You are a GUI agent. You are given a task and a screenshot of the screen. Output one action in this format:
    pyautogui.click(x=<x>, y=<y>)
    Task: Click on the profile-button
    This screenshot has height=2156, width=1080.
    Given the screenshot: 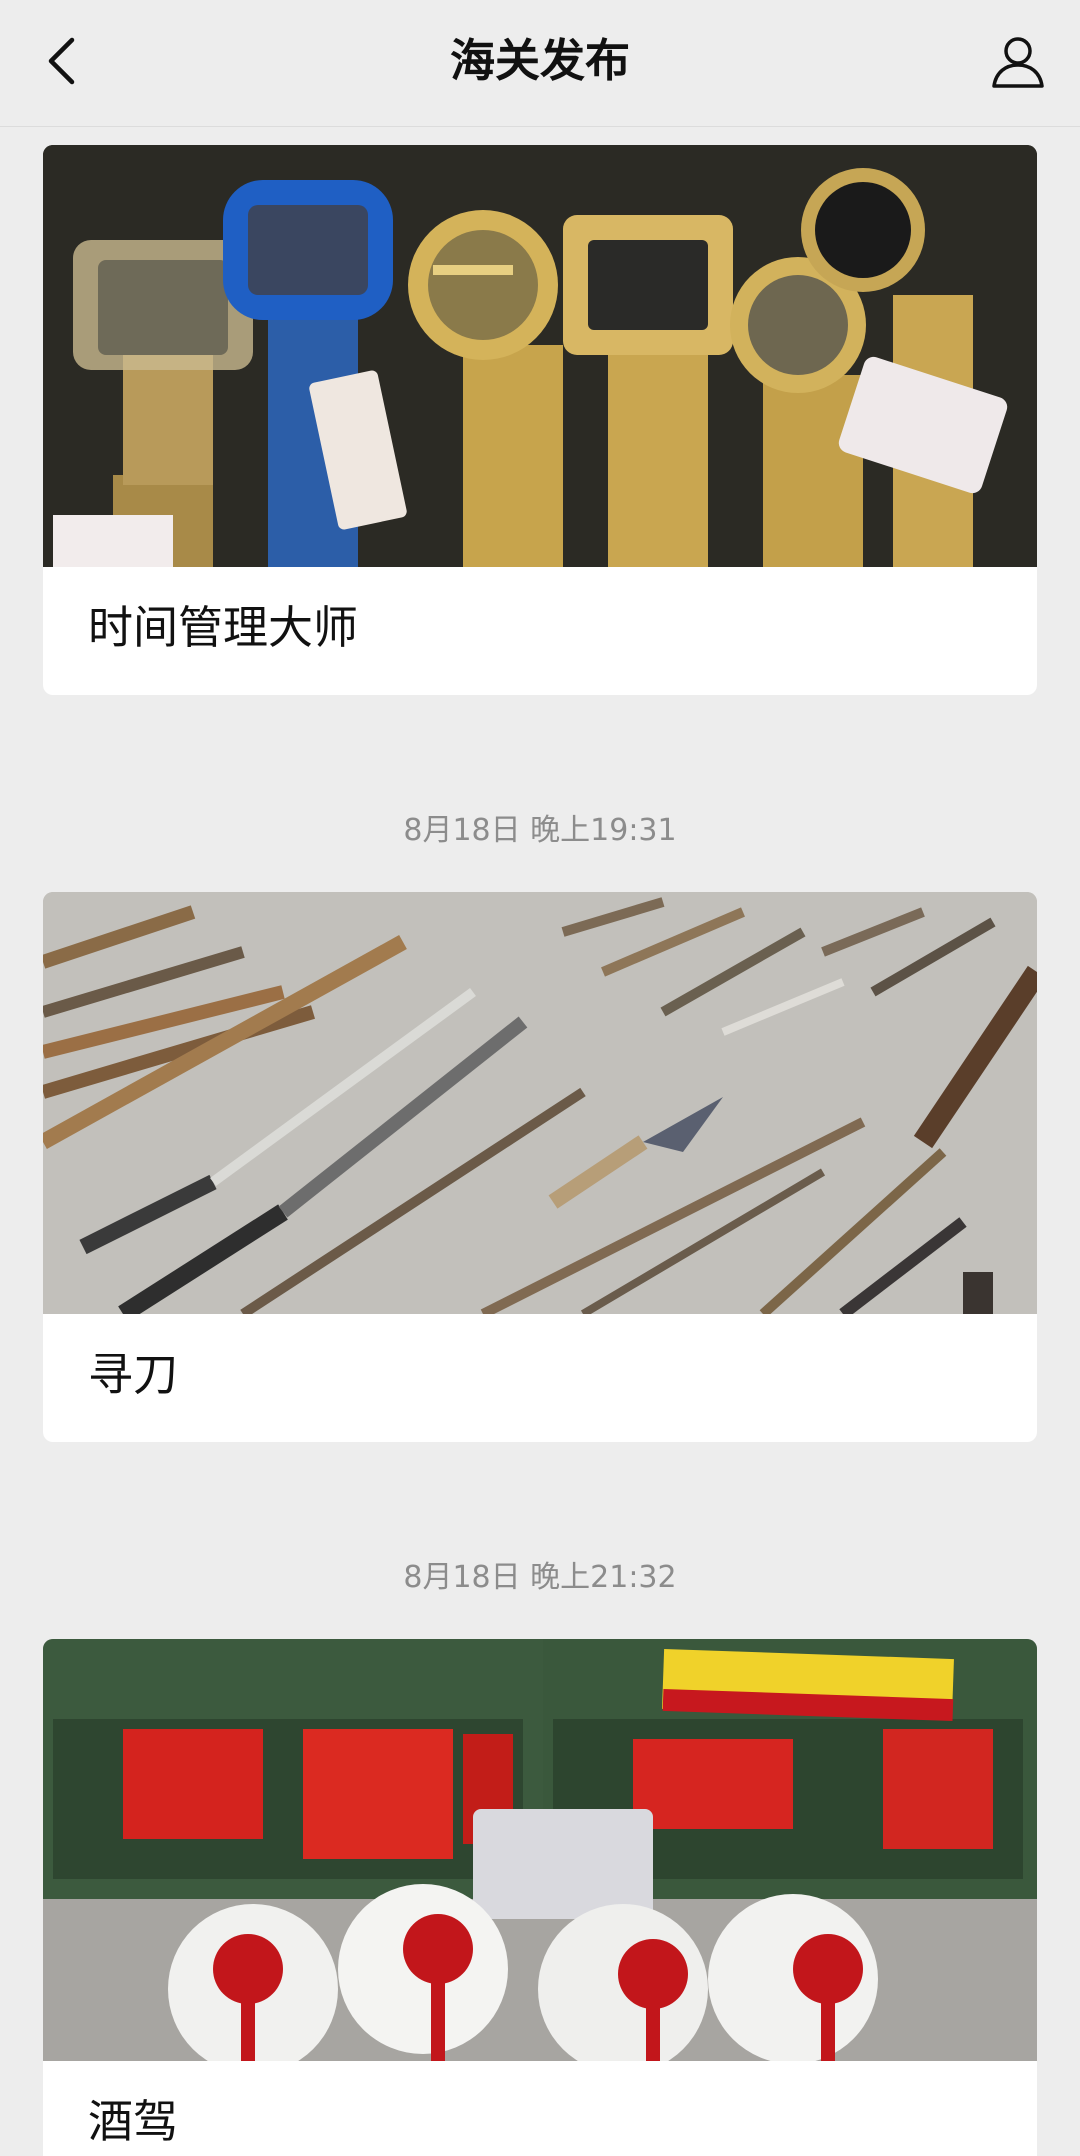 What is the action you would take?
    pyautogui.click(x=1018, y=62)
    